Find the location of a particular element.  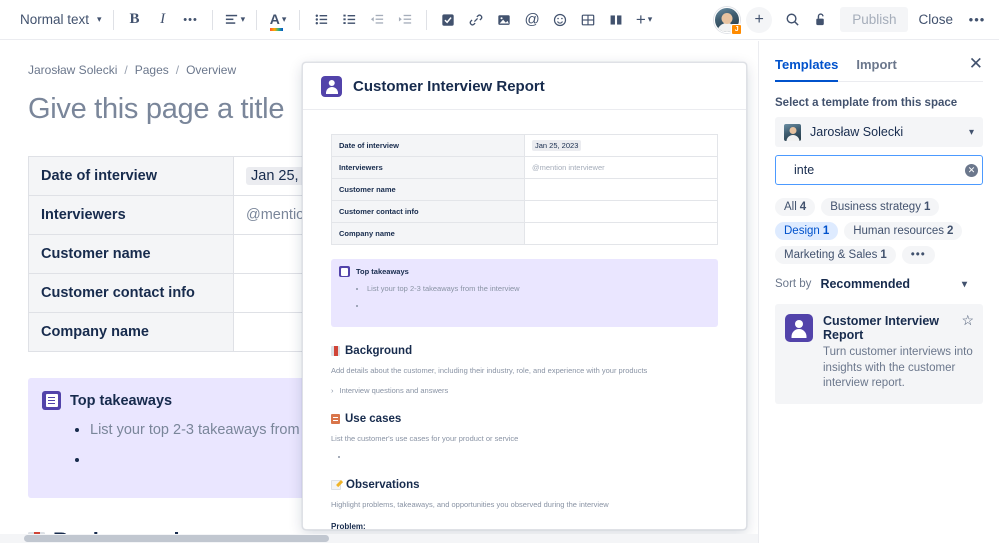

text-style-label: Normal text is located at coordinates (55, 19).